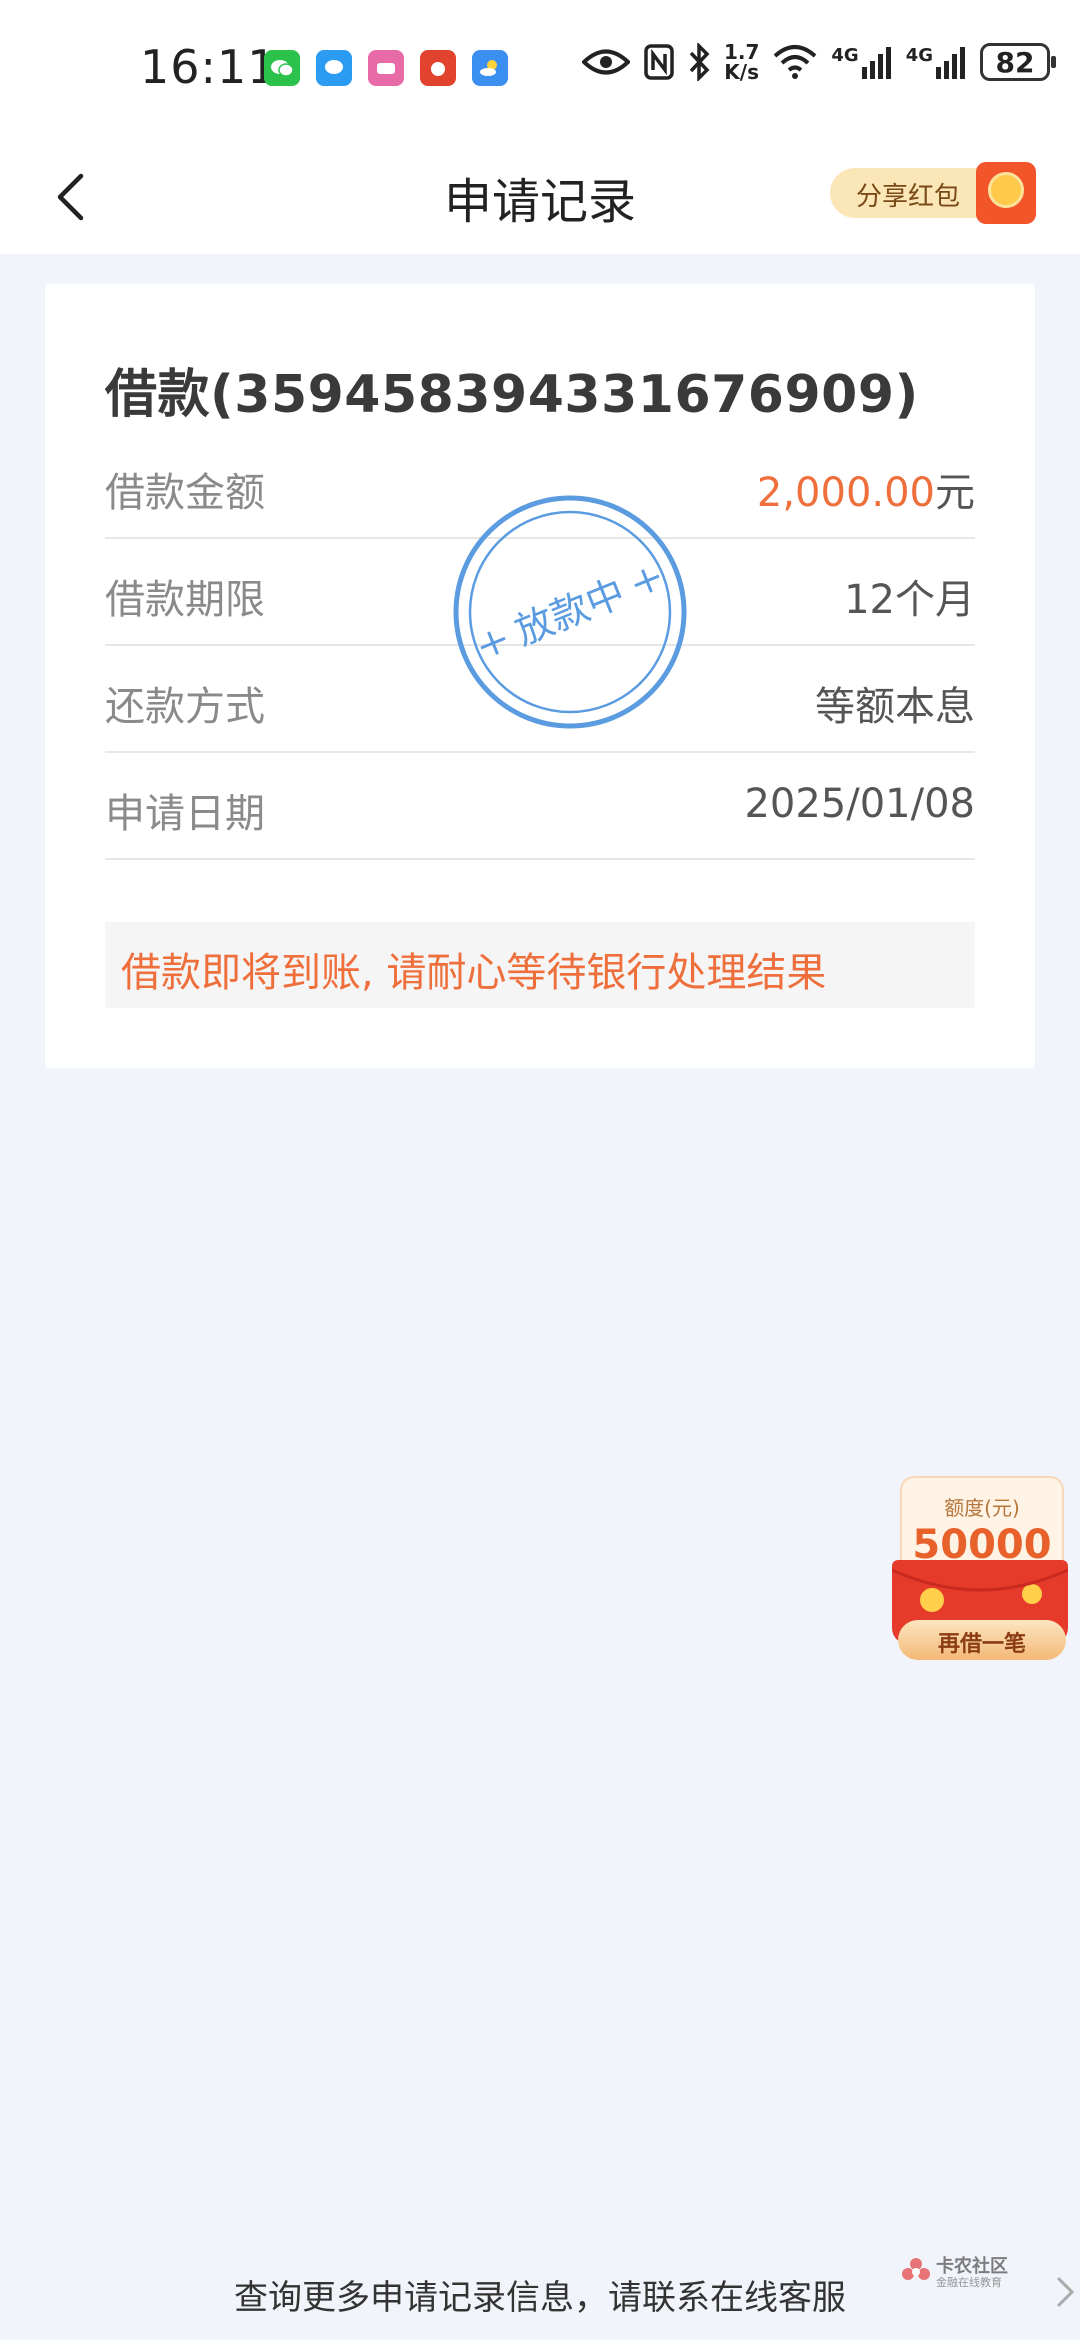  I want to click on row-value: 2,000.00元, so click(865, 493).